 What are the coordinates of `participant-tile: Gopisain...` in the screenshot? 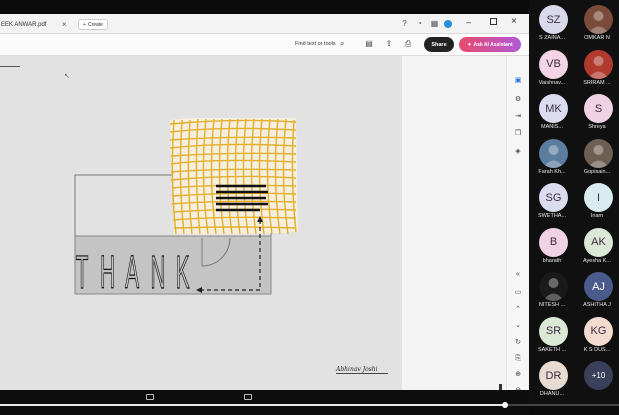 It's located at (596, 159).